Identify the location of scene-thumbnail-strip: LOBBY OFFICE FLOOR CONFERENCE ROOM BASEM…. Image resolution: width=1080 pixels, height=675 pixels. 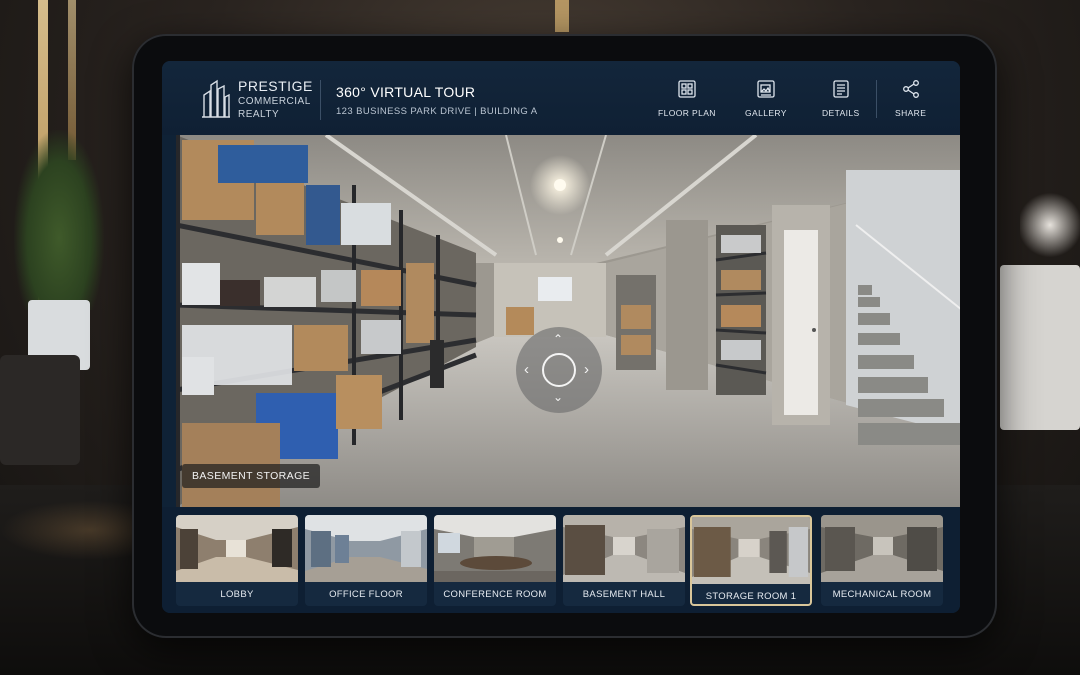
(561, 560).